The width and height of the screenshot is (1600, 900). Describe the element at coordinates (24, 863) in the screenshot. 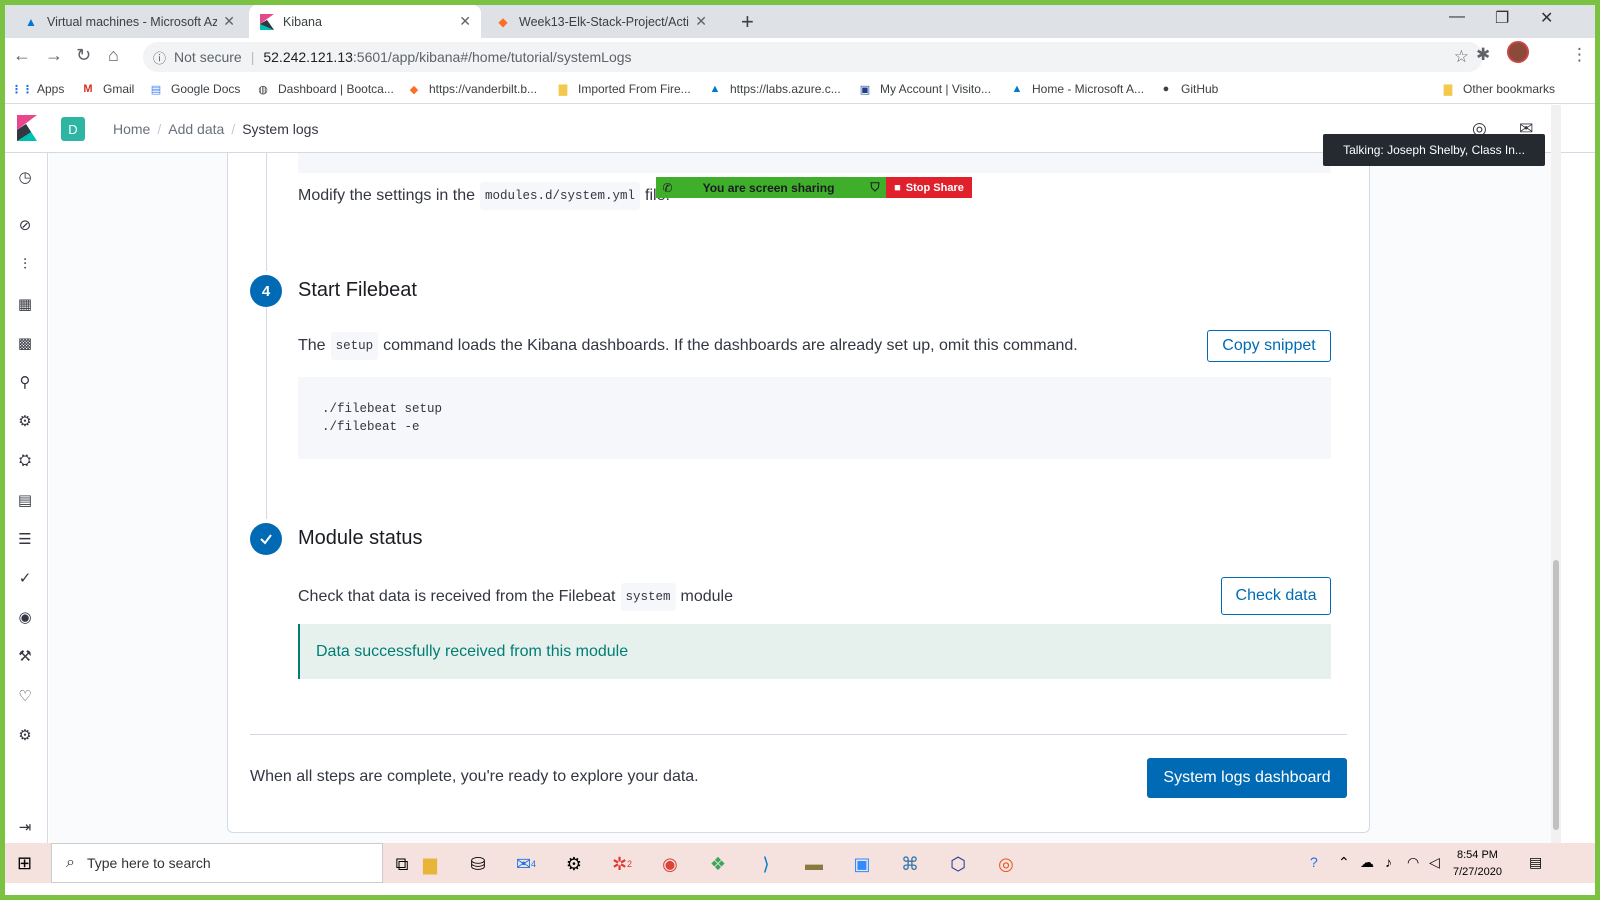

I see `windows-start-icon: ⊞` at that location.